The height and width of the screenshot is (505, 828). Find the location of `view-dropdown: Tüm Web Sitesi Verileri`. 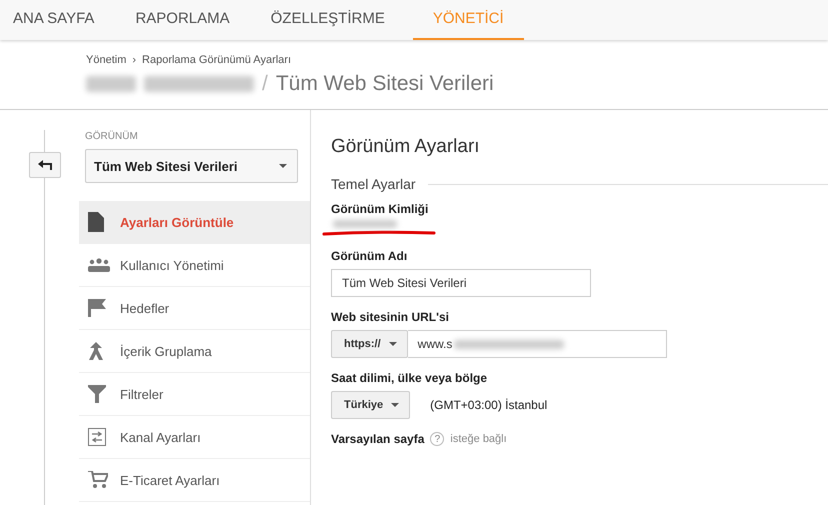

view-dropdown: Tüm Web Sitesi Verileri is located at coordinates (191, 166).